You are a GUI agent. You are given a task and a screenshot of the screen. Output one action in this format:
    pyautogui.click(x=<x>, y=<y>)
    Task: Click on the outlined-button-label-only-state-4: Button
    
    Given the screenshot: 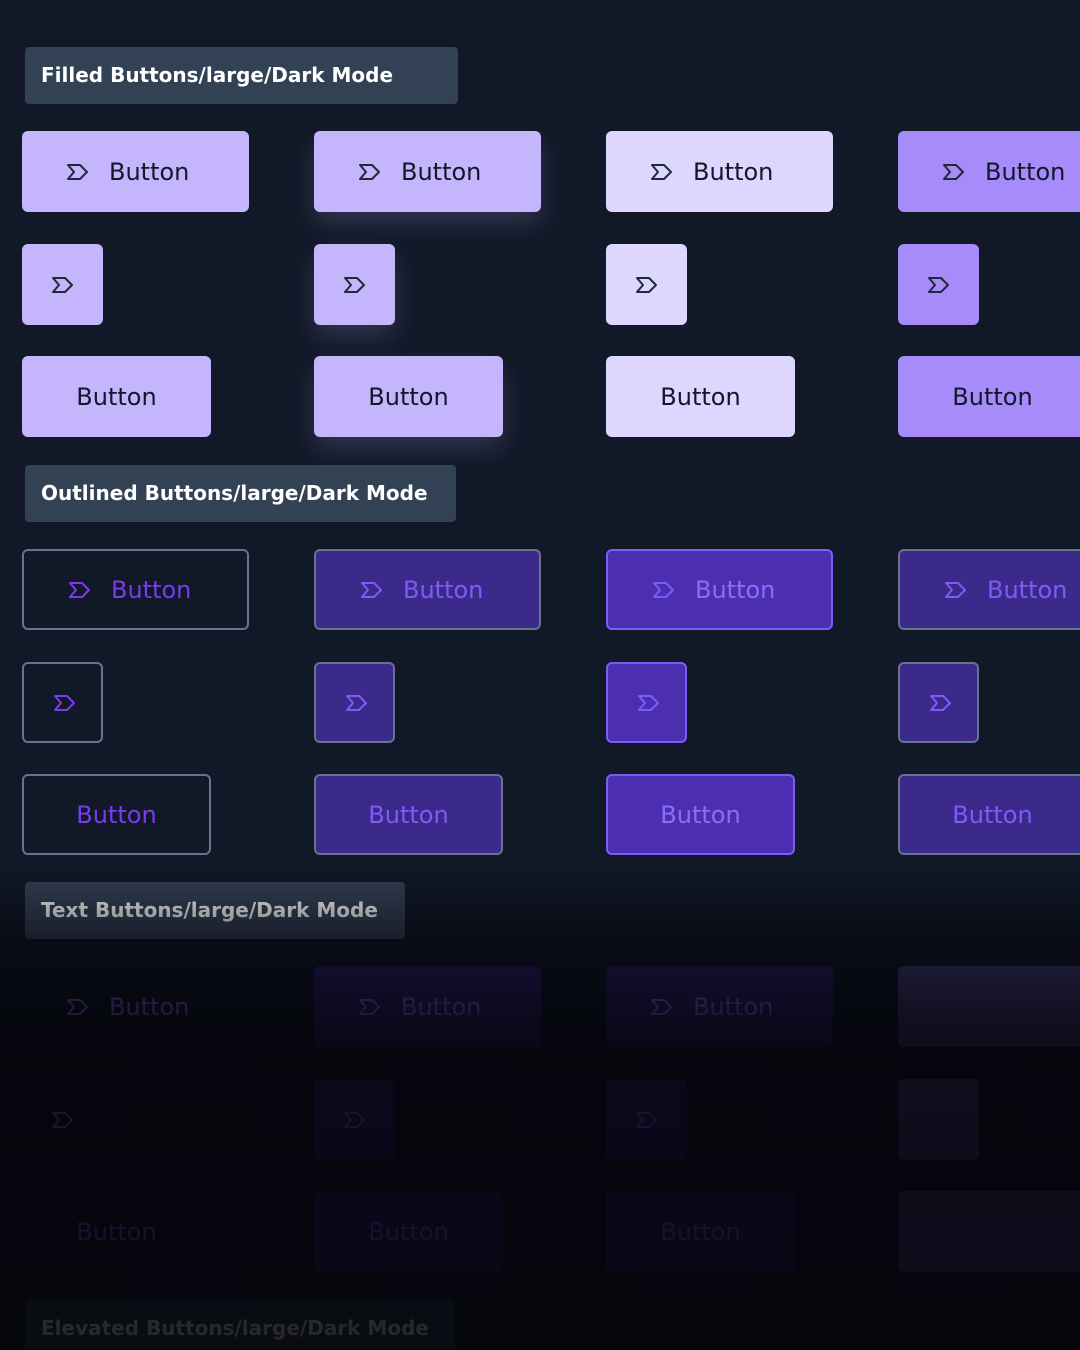 What is the action you would take?
    pyautogui.click(x=989, y=814)
    